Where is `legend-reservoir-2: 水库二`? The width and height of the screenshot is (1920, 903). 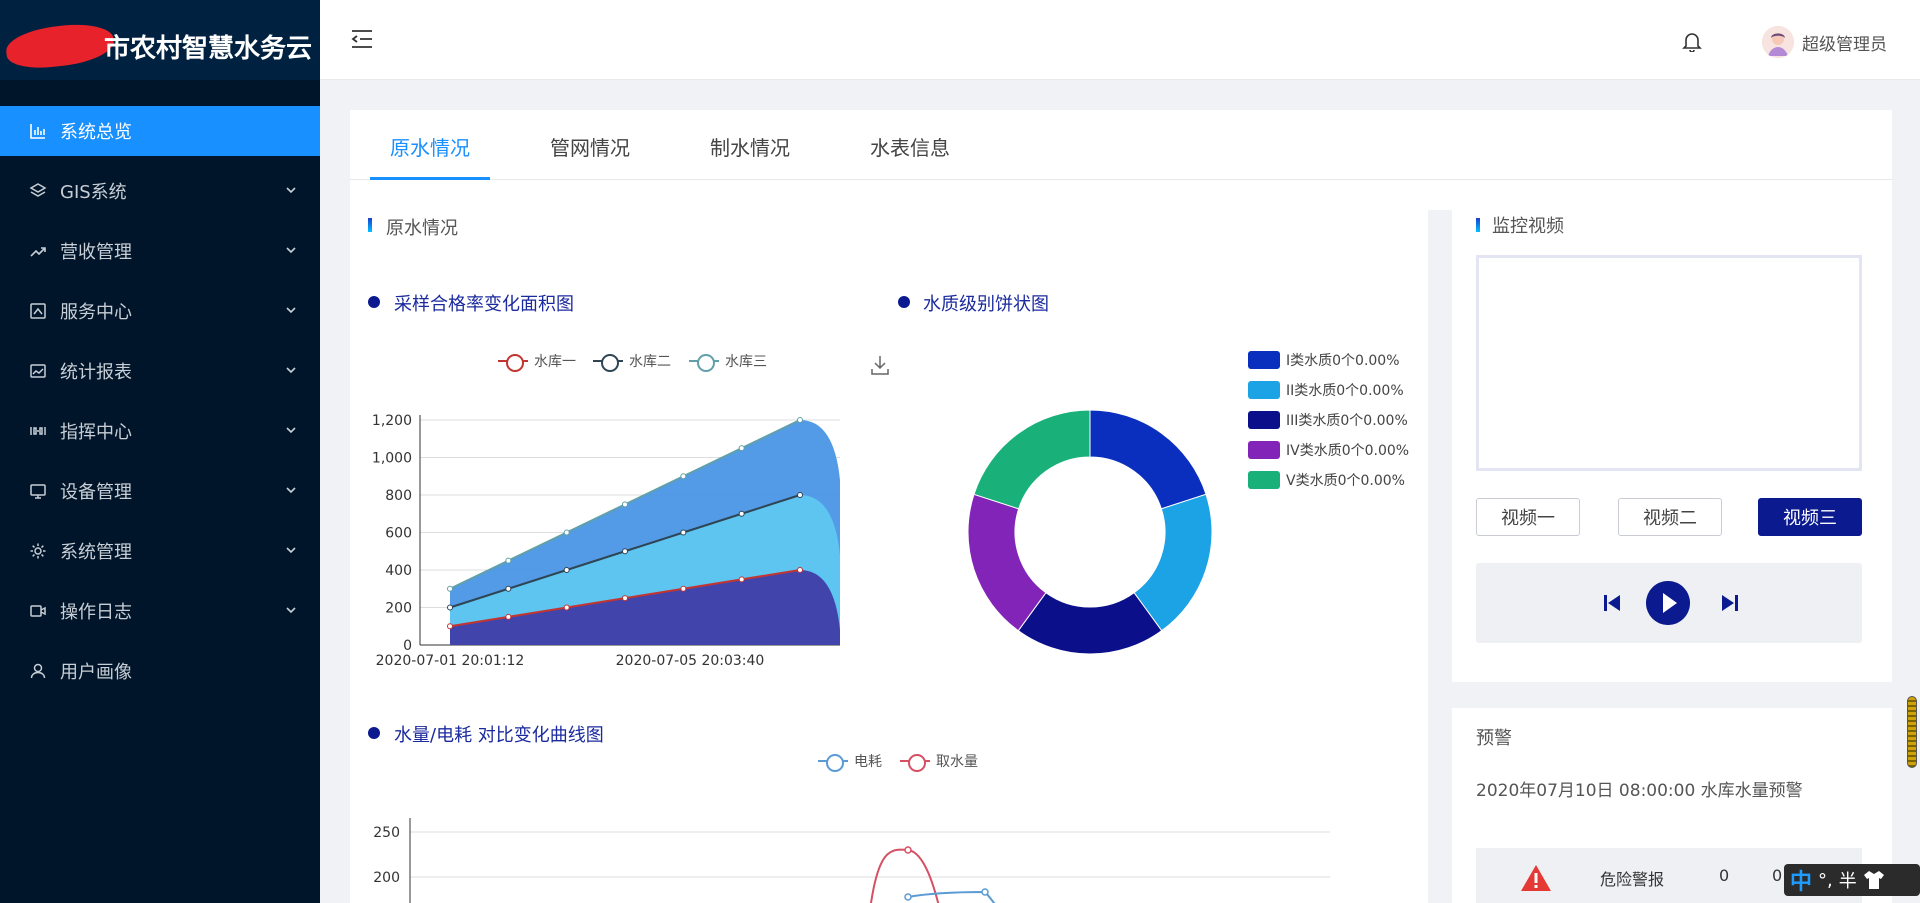 legend-reservoir-2: 水库二 is located at coordinates (632, 361).